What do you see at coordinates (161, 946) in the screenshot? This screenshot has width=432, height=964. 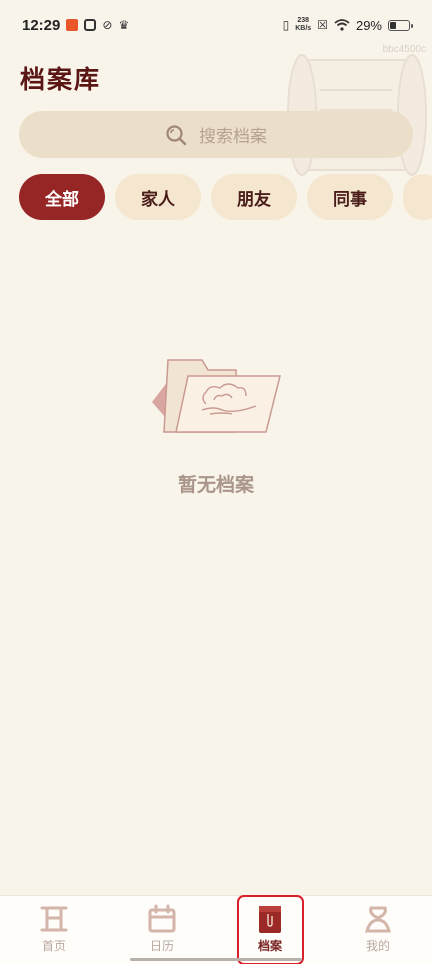 I see `nav-label: 日历` at bounding box center [161, 946].